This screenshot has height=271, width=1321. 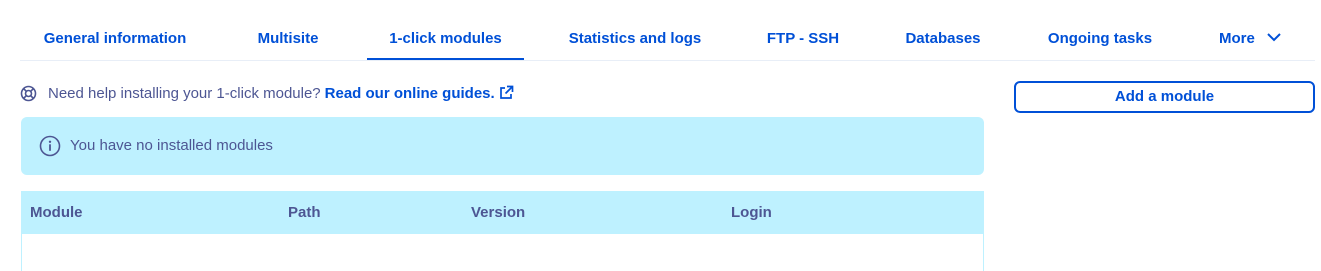 I want to click on tab-general-information: General information, so click(x=115, y=38).